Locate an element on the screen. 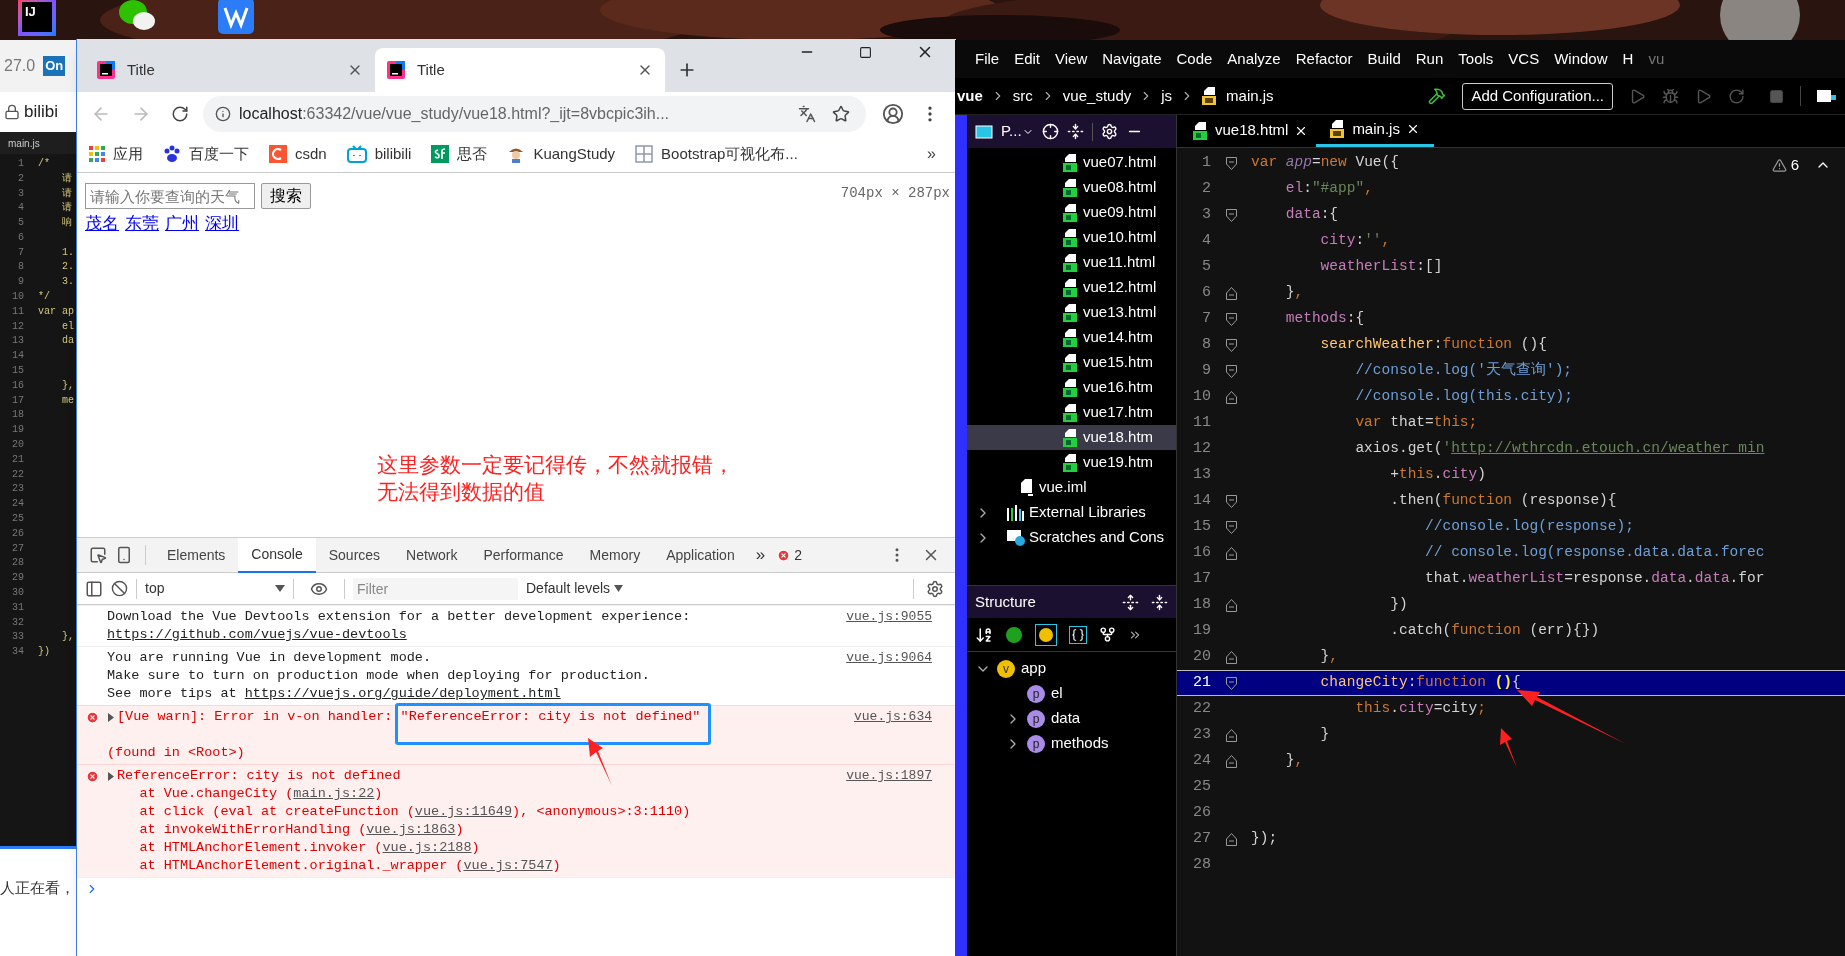 This screenshot has height=956, width=1845. collapse-icon is located at coordinates (1075, 131).